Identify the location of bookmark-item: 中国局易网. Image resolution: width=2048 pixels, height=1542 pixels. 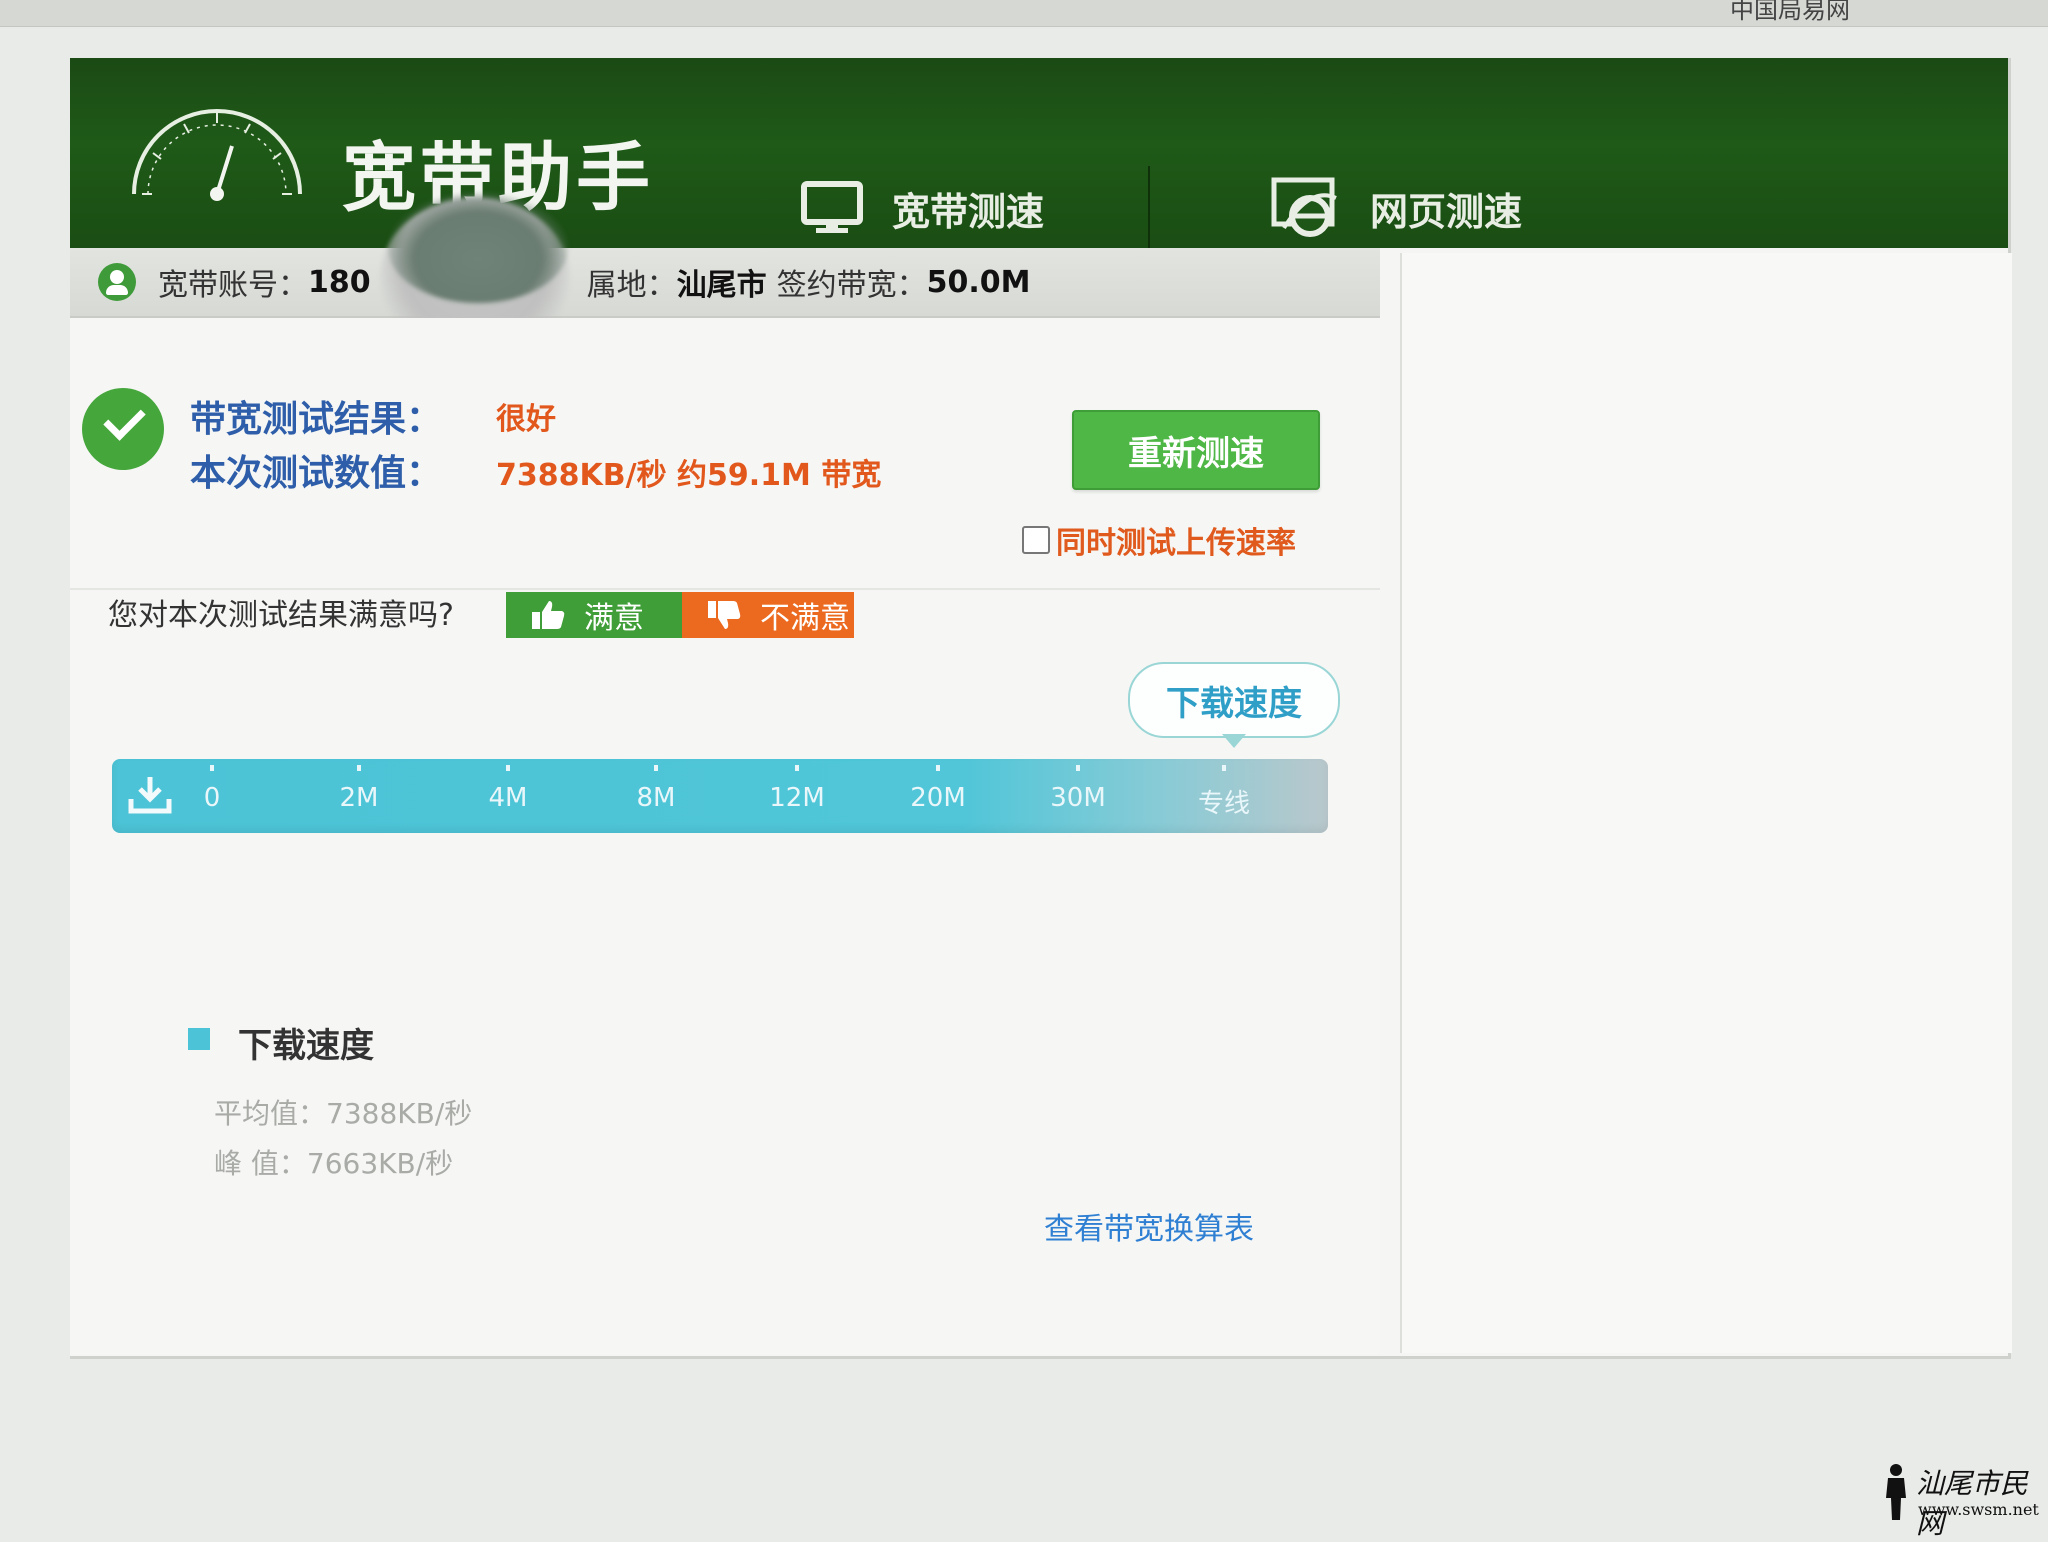
(1790, 11).